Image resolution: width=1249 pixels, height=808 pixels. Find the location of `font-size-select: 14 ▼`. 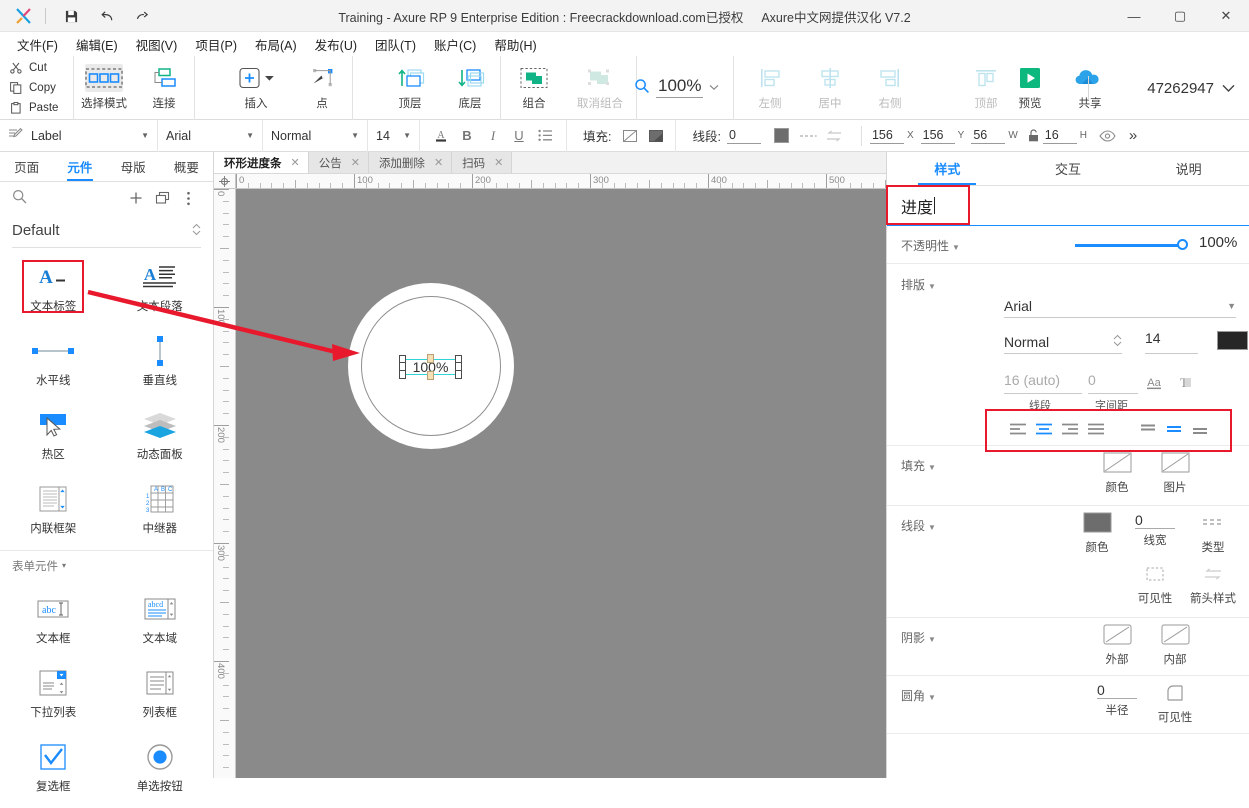

font-size-select: 14 ▼ is located at coordinates (394, 135).